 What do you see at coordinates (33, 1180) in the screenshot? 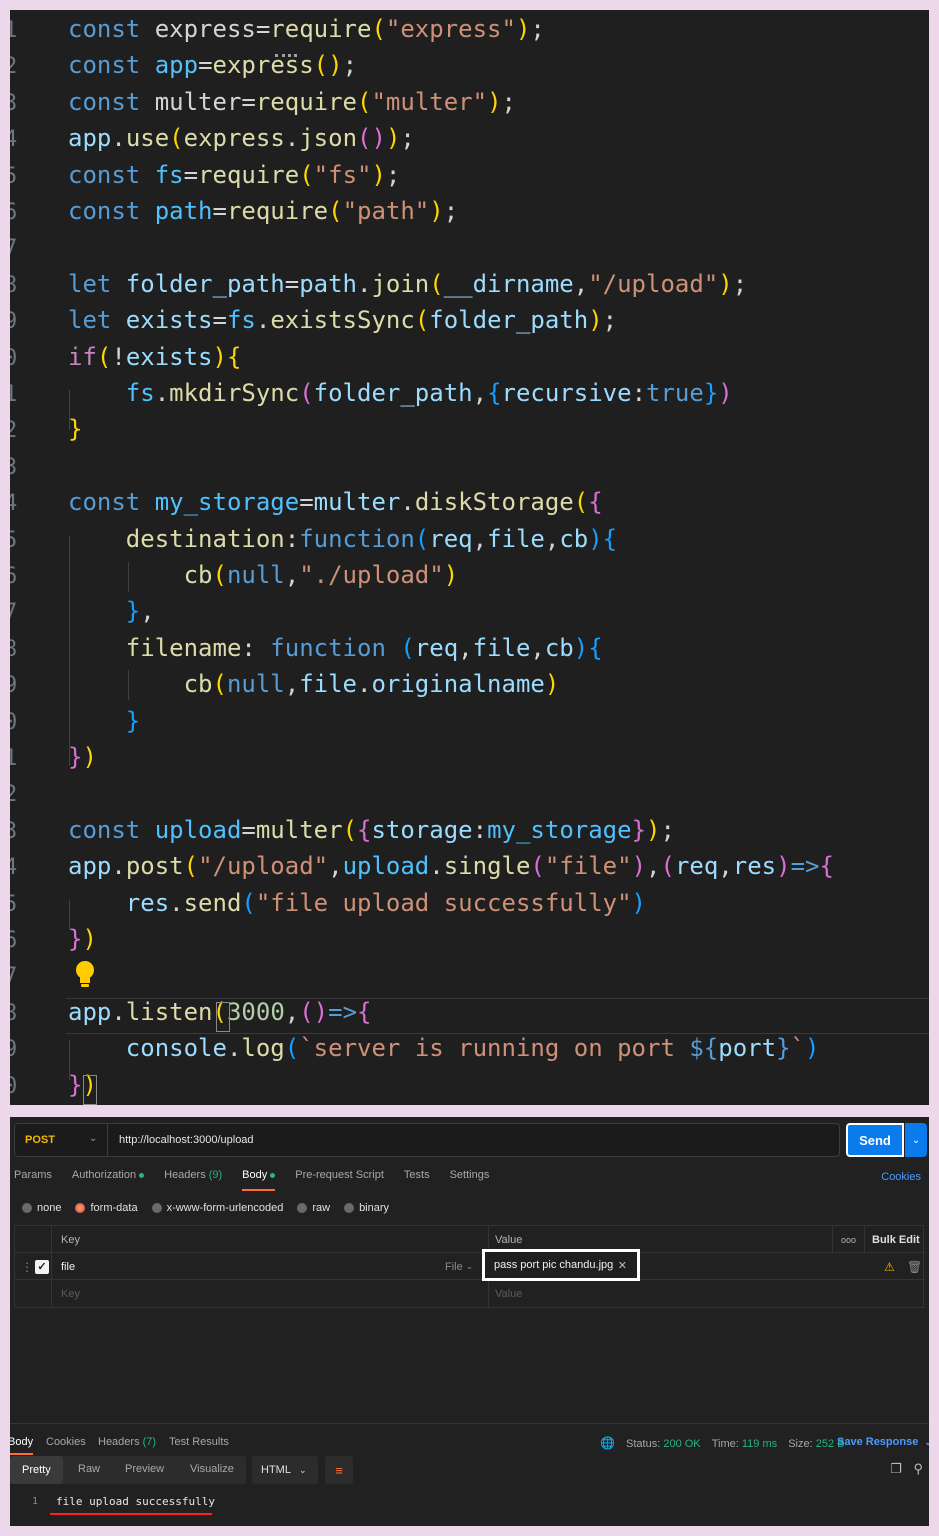
I see `tab-params: Params` at bounding box center [33, 1180].